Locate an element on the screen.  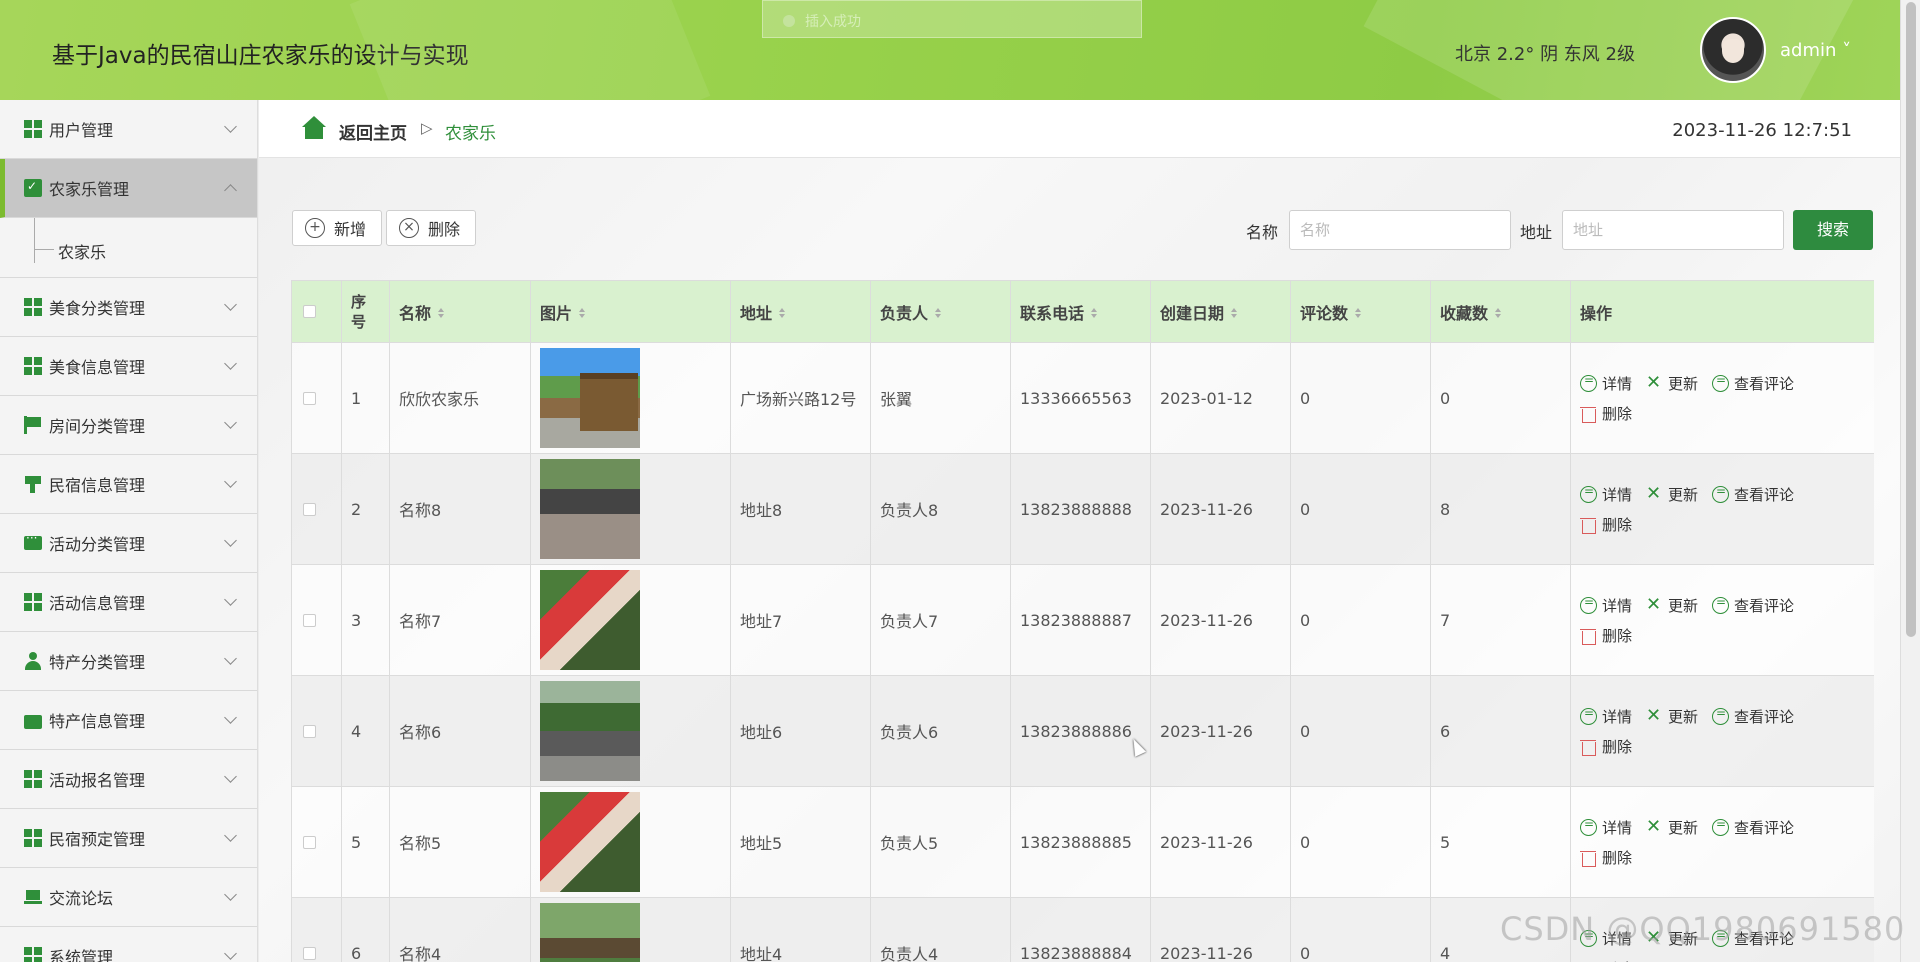
name-search-input is located at coordinates (1400, 230).